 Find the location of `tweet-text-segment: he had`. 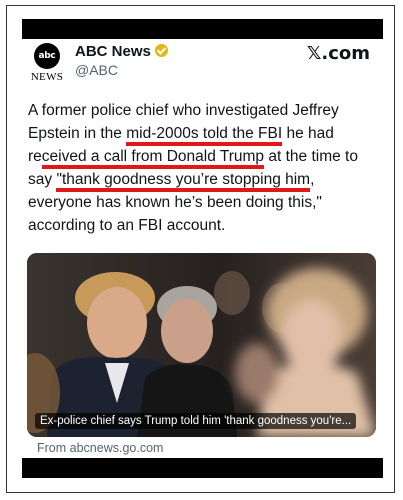

tweet-text-segment: he had is located at coordinates (308, 133).